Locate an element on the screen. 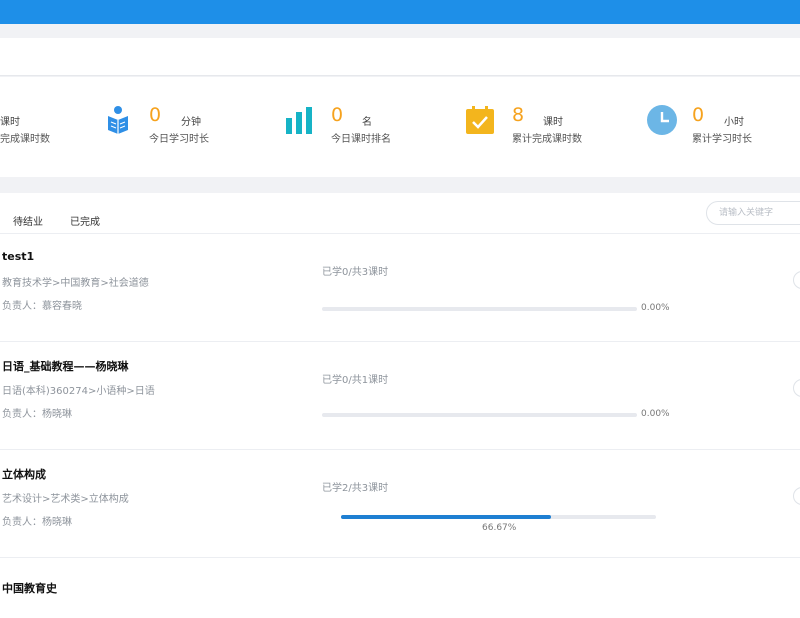 The image size is (800, 618). stat-today-rank: 0 名 今日课时排名 is located at coordinates (355, 127).